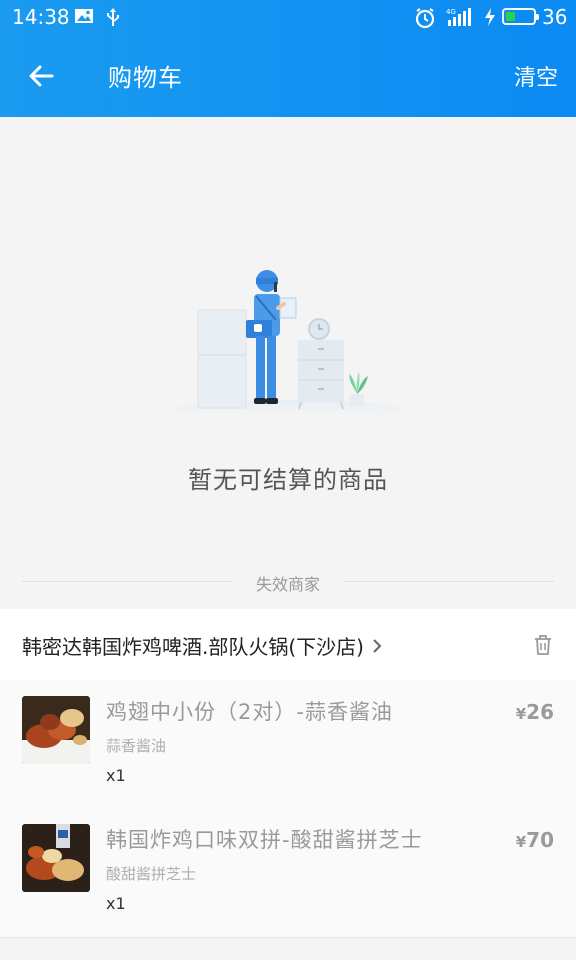 The height and width of the screenshot is (960, 576). I want to click on back-arrow-icon, so click(41, 76).